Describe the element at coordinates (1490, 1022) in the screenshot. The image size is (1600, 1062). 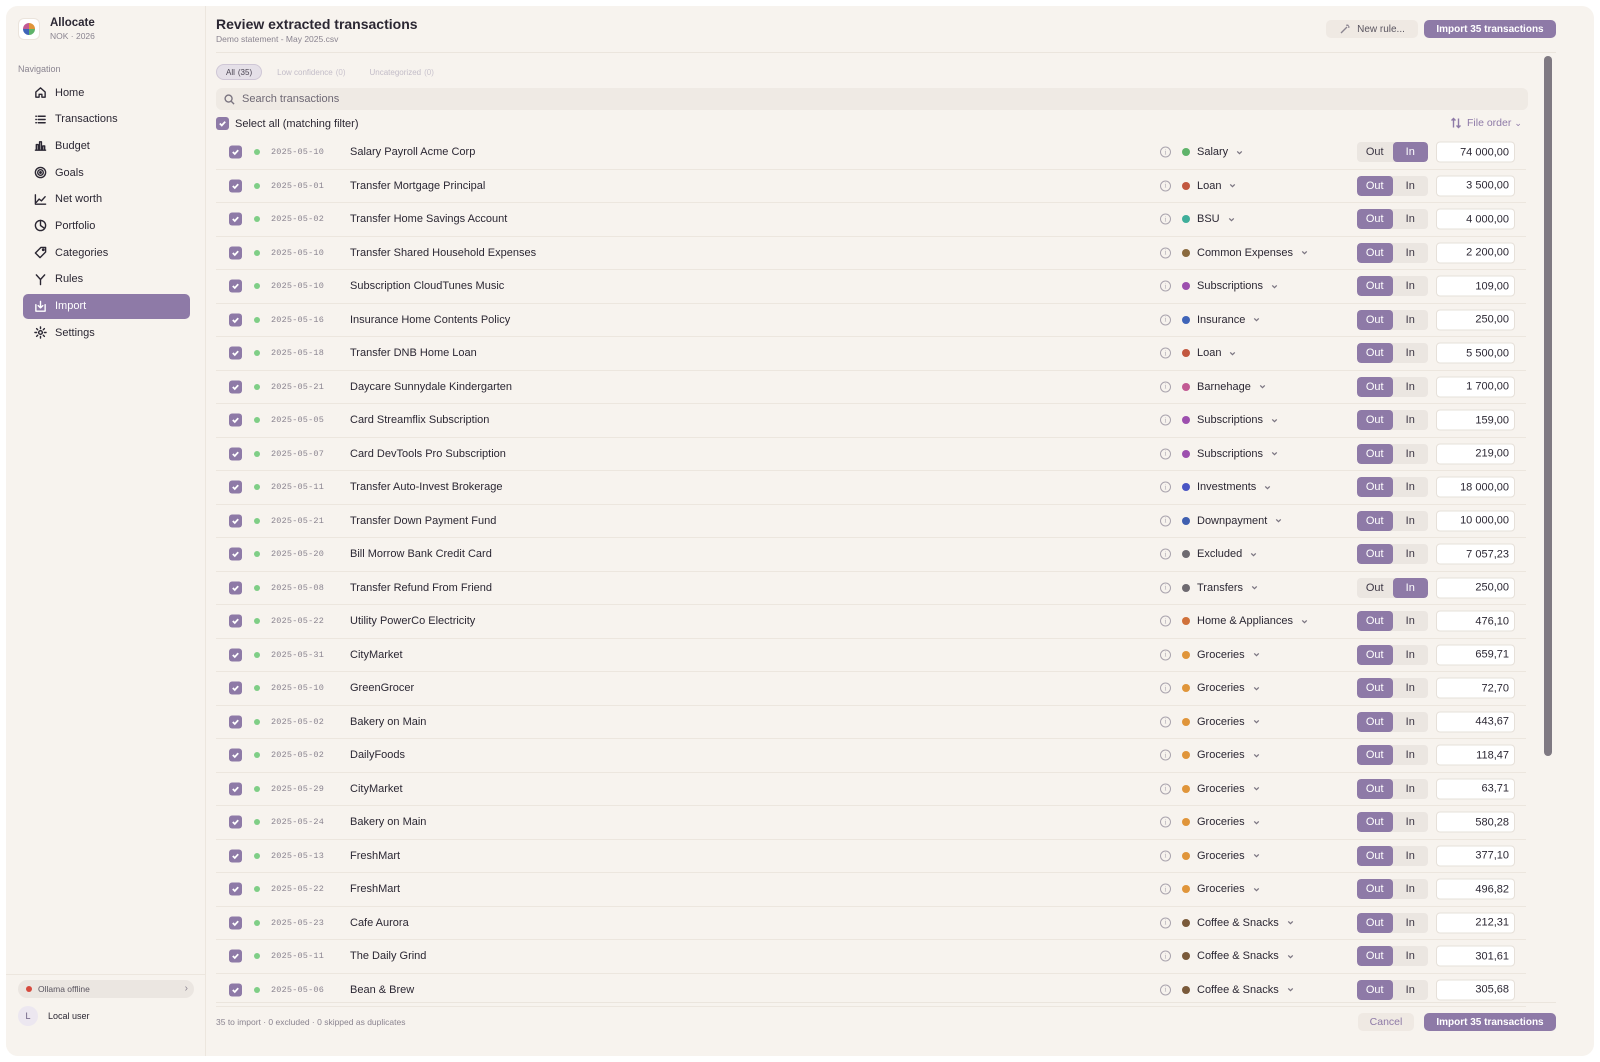
I see `import-button-bottom: Import 35 transactions` at that location.